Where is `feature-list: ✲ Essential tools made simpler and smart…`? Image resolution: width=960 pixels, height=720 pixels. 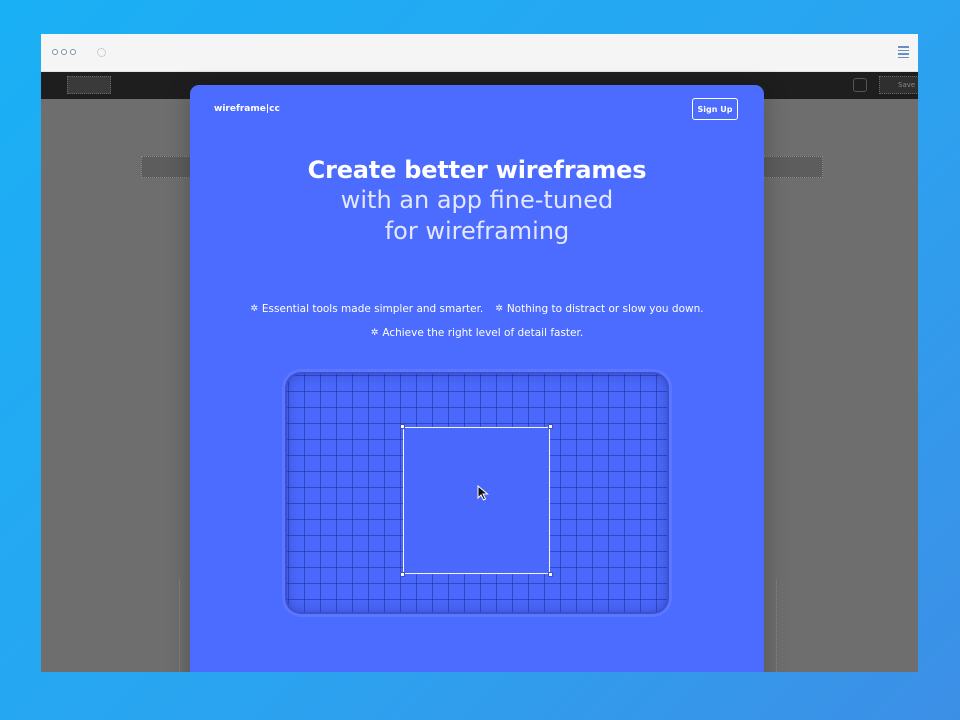 feature-list: ✲ Essential tools made simpler and smart… is located at coordinates (477, 321).